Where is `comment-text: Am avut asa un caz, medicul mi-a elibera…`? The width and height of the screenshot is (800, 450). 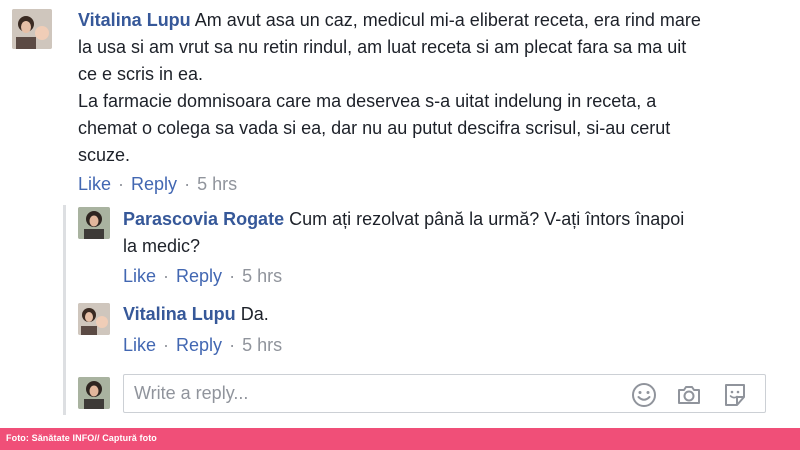
comment-text: Am avut asa un caz, medicul mi-a elibera… is located at coordinates (447, 20).